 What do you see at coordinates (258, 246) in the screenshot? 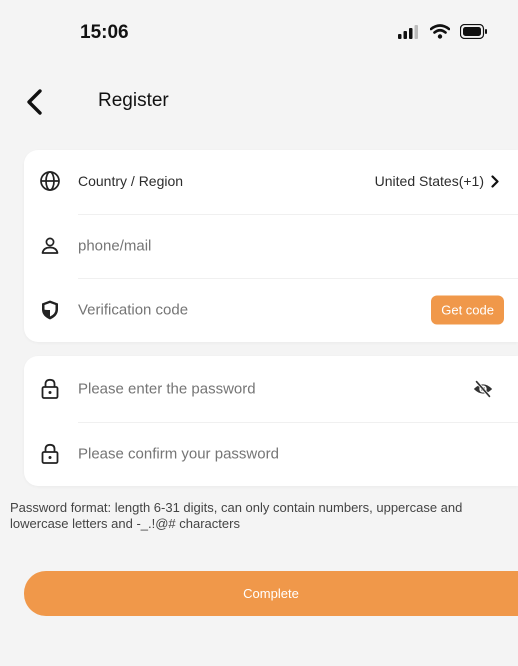
I see `phone-mail-input` at bounding box center [258, 246].